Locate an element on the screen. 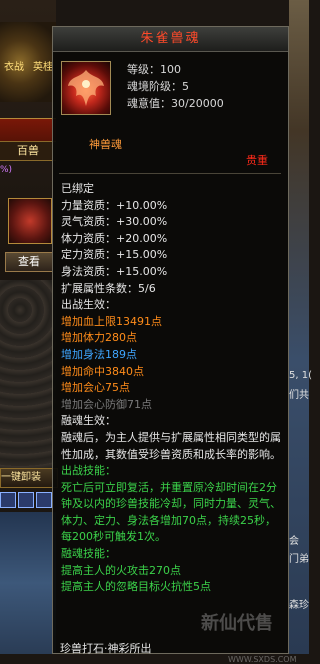 The height and width of the screenshot is (664, 320). item-will: 魂意值：30/20000 is located at coordinates (175, 103).